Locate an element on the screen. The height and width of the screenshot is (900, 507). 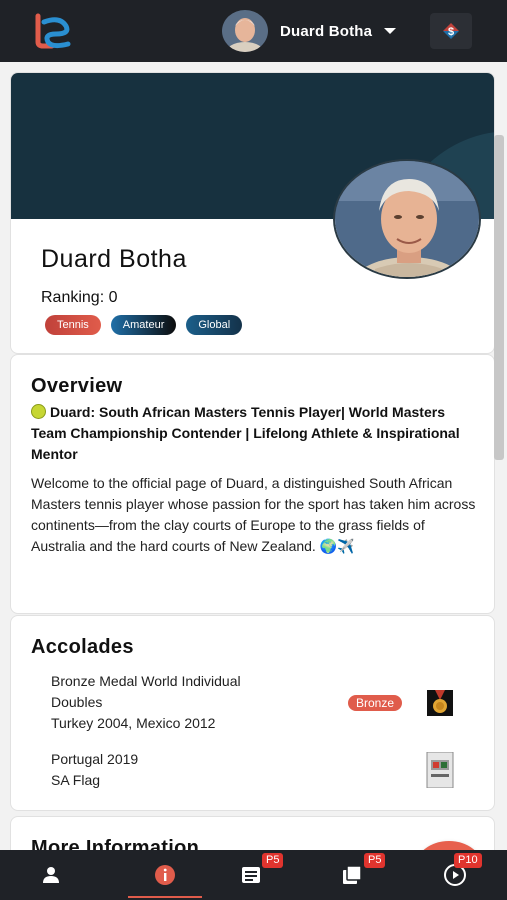
medal-icon is located at coordinates (440, 703).